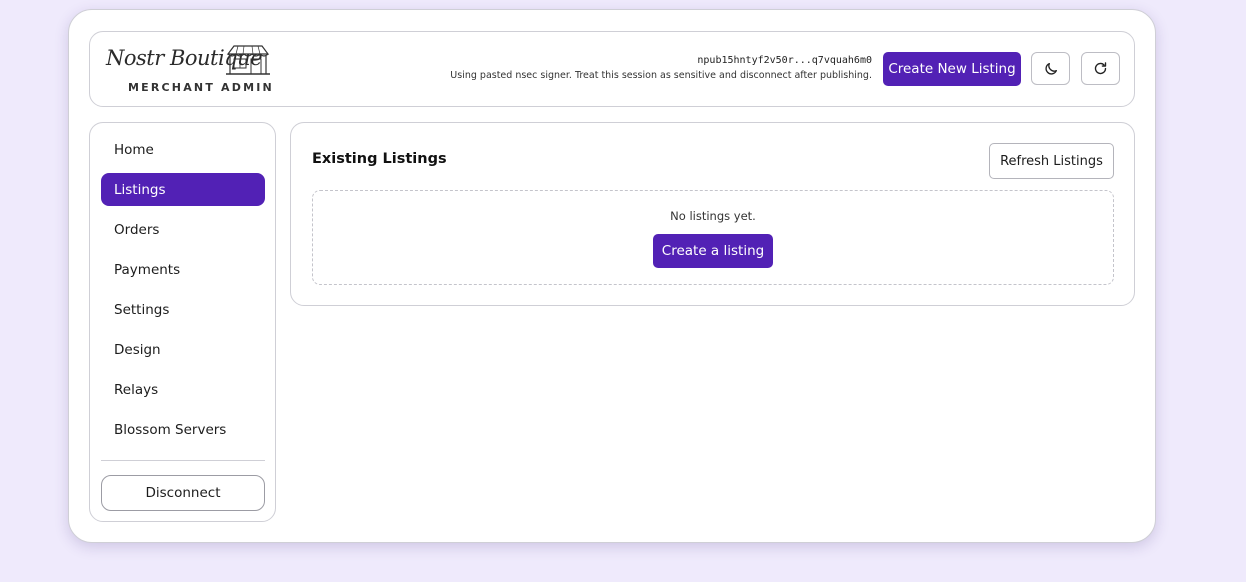  What do you see at coordinates (201, 87) in the screenshot?
I see `logo-subtitle: MERCHANT ADMIN` at bounding box center [201, 87].